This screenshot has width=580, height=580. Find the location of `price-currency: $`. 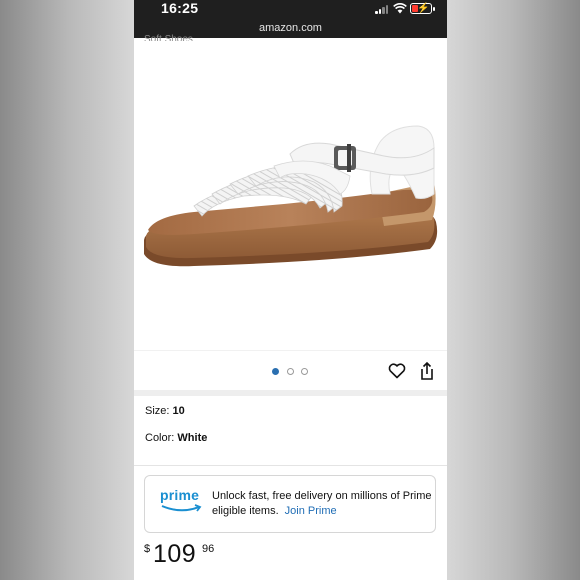

price-currency: $ is located at coordinates (147, 549).